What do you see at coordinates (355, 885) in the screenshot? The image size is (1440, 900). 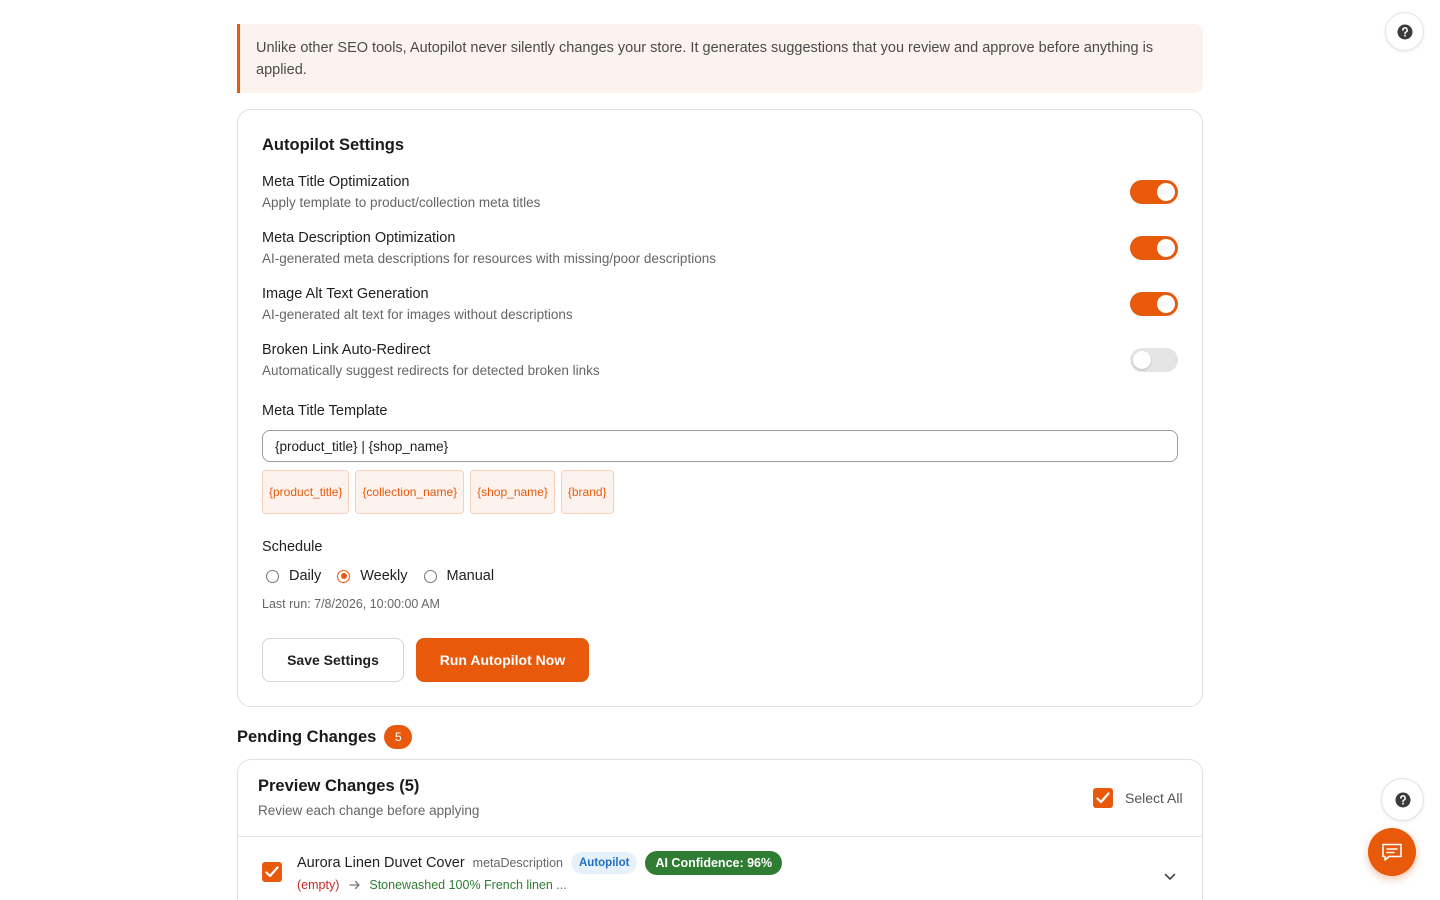 I see `arrow-right-icon` at bounding box center [355, 885].